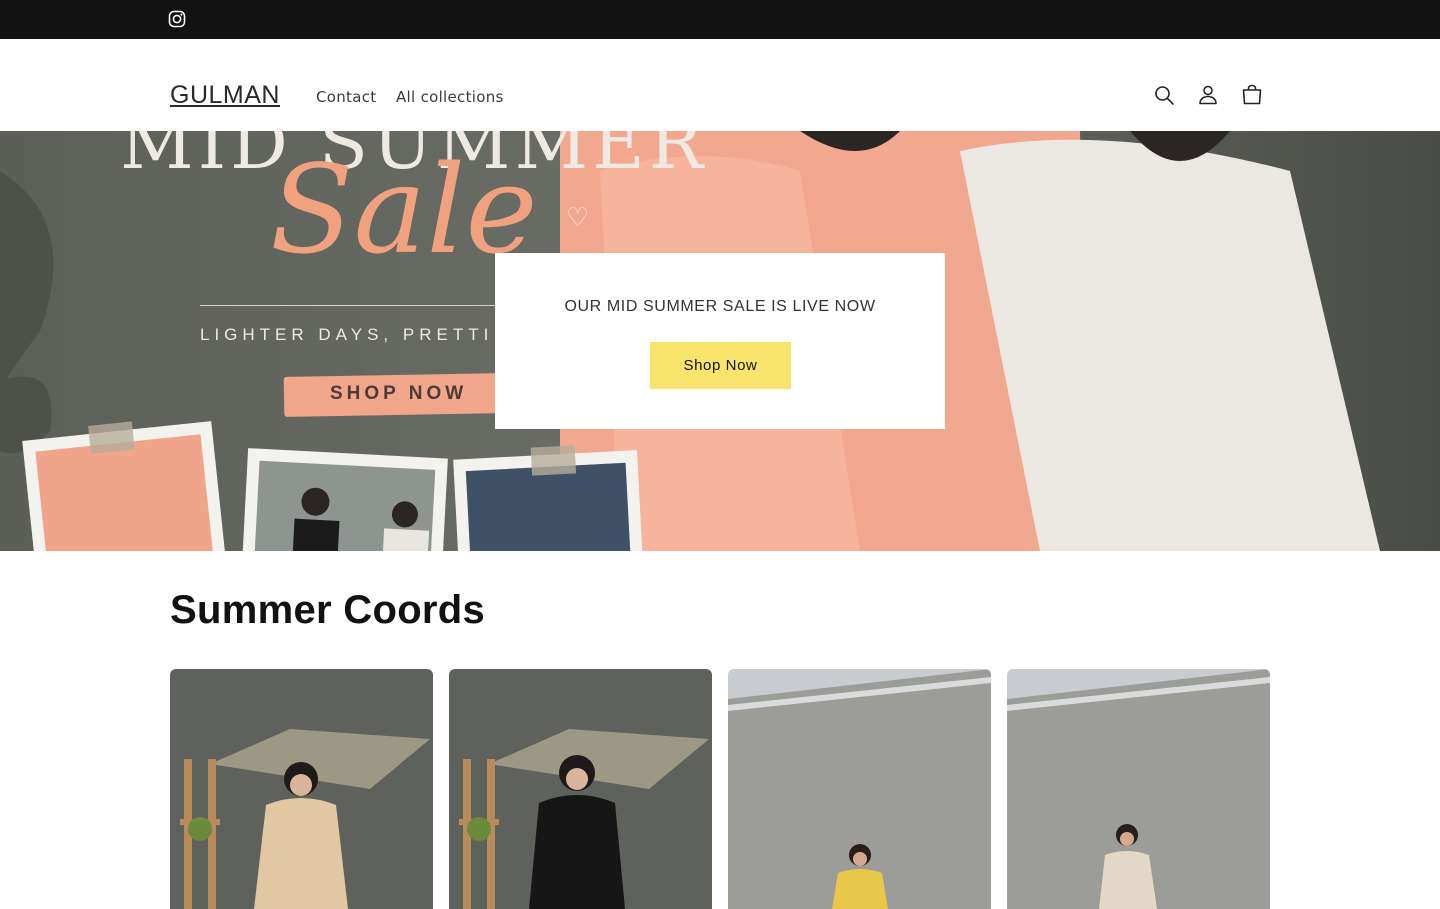  What do you see at coordinates (328, 610) in the screenshot?
I see `collection-title: Summer Coords` at bounding box center [328, 610].